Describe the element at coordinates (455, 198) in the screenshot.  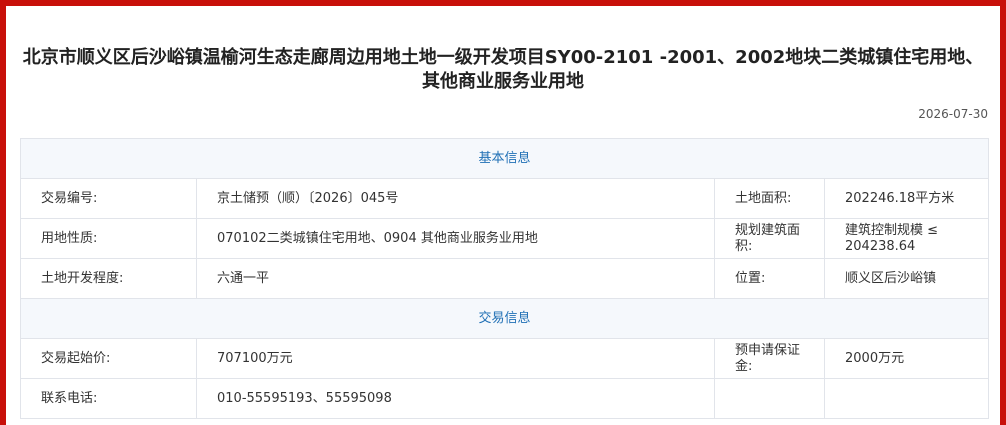
I see `trade-no-value: 京土储预（顺）〔2026〕045号` at that location.